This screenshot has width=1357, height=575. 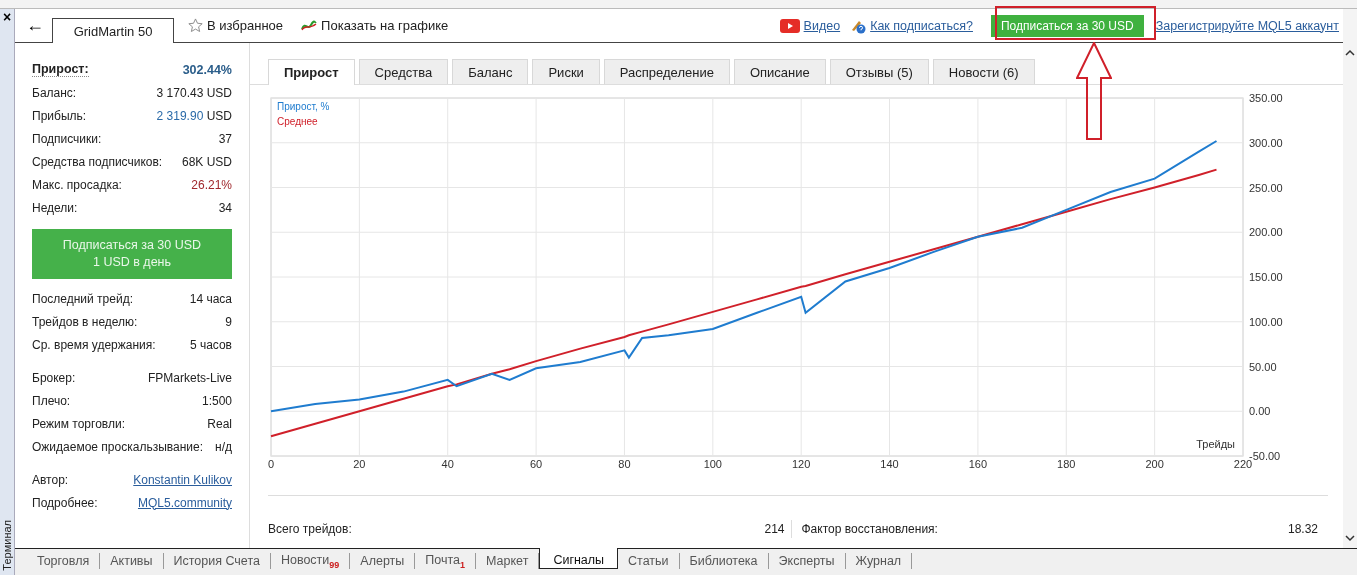 I want to click on chart-tab: Баланс, so click(x=490, y=71).